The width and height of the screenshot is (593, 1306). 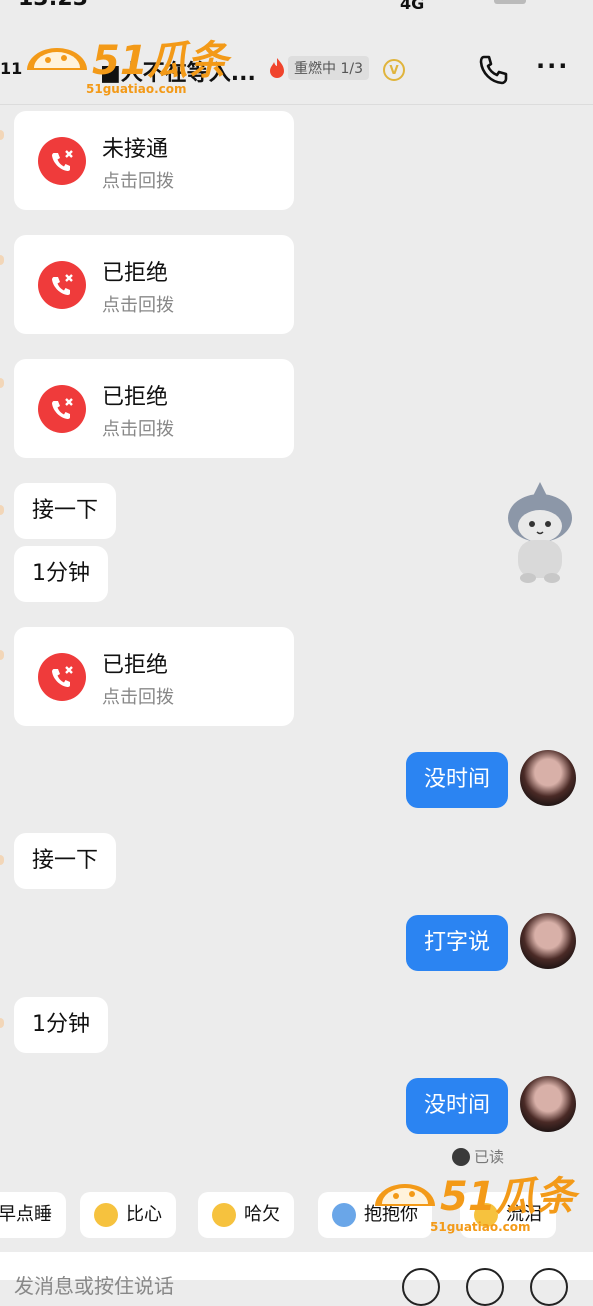 I want to click on signal-indicator: 4G, so click(x=412, y=6).